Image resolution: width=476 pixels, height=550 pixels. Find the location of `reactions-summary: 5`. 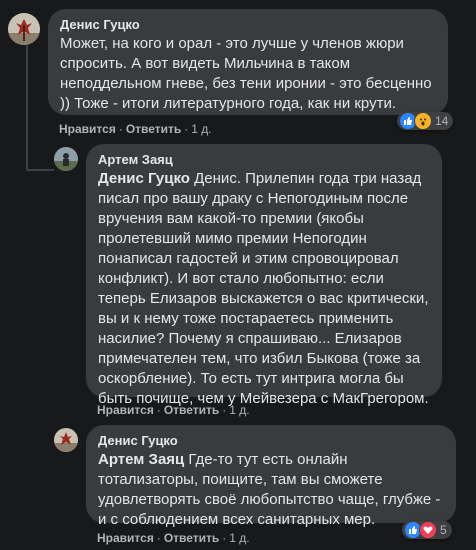

reactions-summary: 5 is located at coordinates (427, 530).